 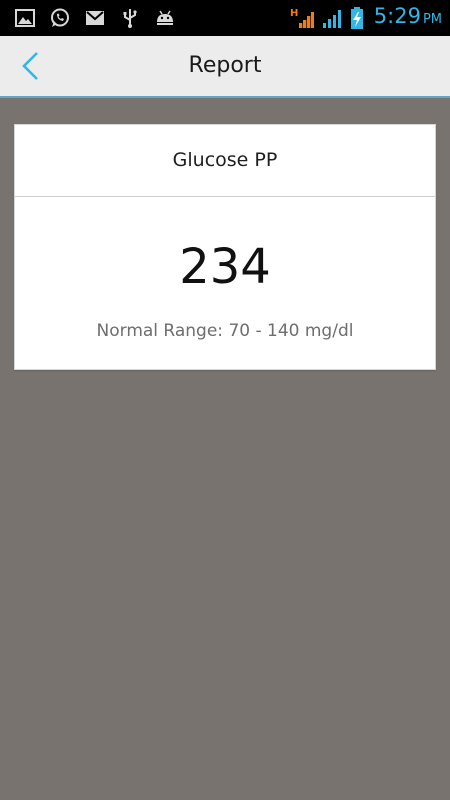 I want to click on action-bar: Report, so click(x=225, y=66).